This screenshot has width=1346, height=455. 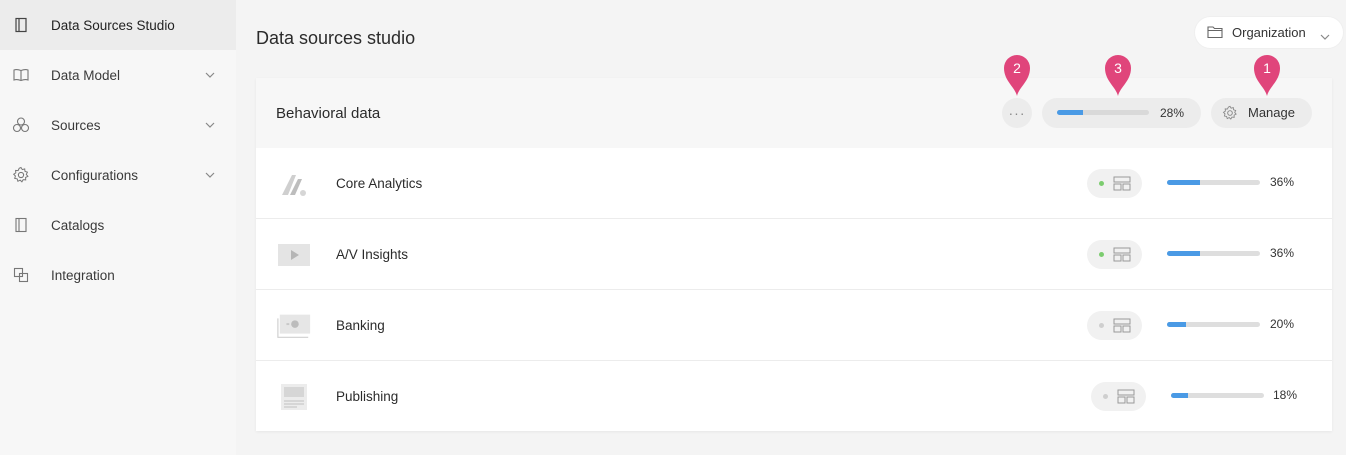 What do you see at coordinates (294, 326) in the screenshot?
I see `banknote-icon` at bounding box center [294, 326].